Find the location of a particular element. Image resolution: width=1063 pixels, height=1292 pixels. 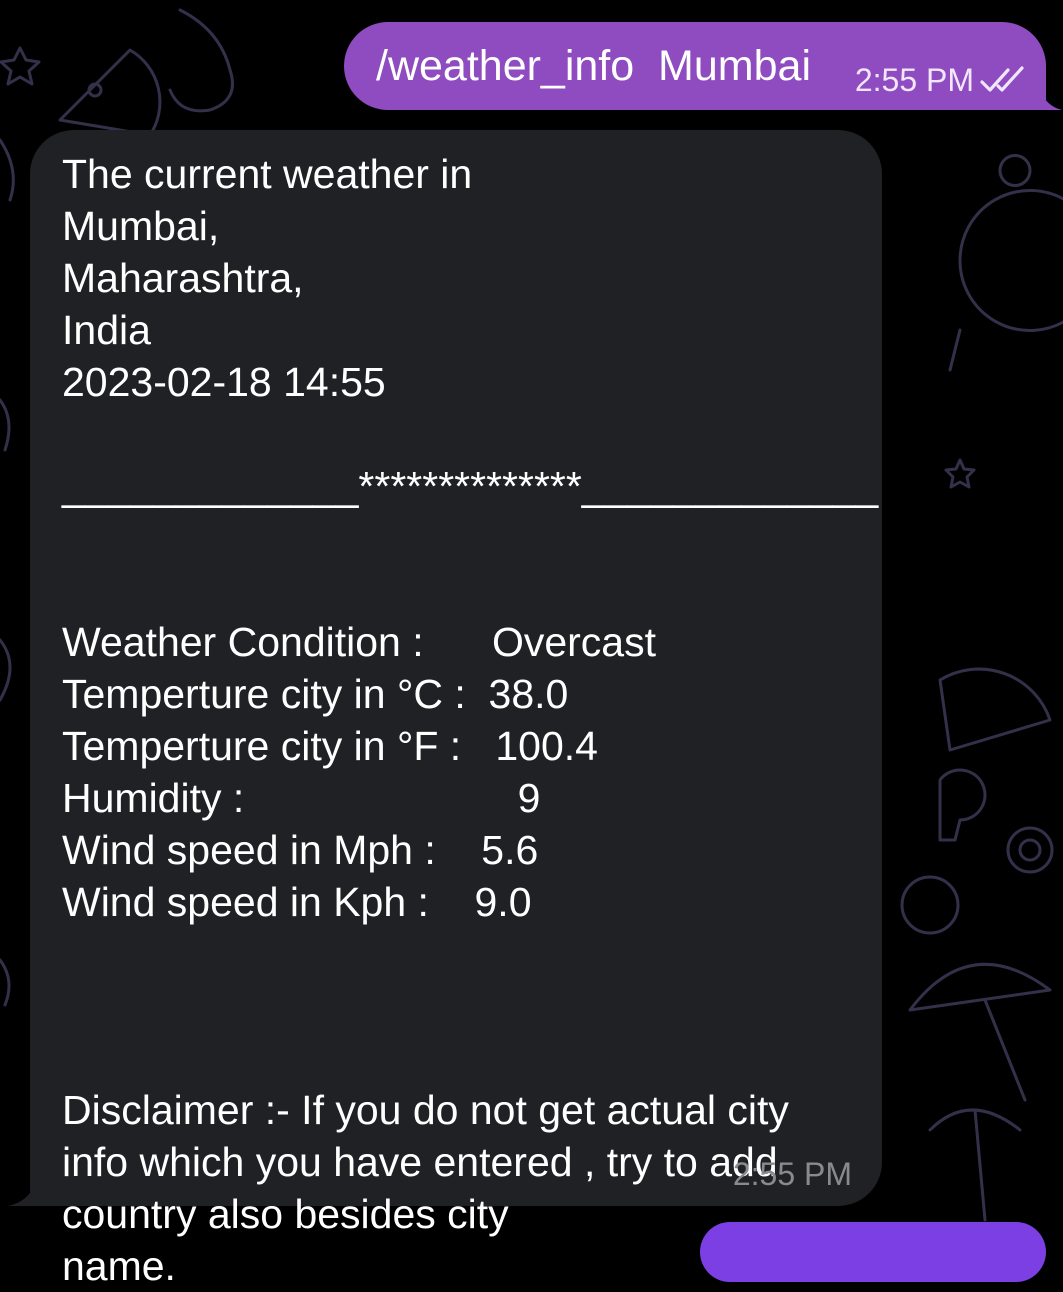

message-line: Wind speed in Kph : 9.0 is located at coordinates (297, 902).